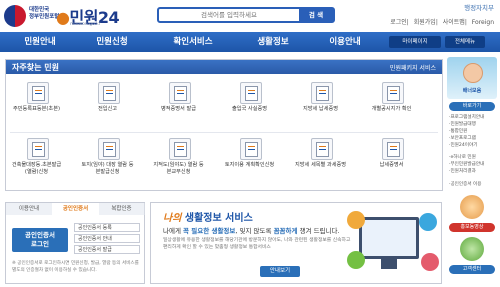 This screenshot has height=287, width=500. Describe the element at coordinates (316, 15) in the screenshot. I see `search-button: 검 색` at that location.